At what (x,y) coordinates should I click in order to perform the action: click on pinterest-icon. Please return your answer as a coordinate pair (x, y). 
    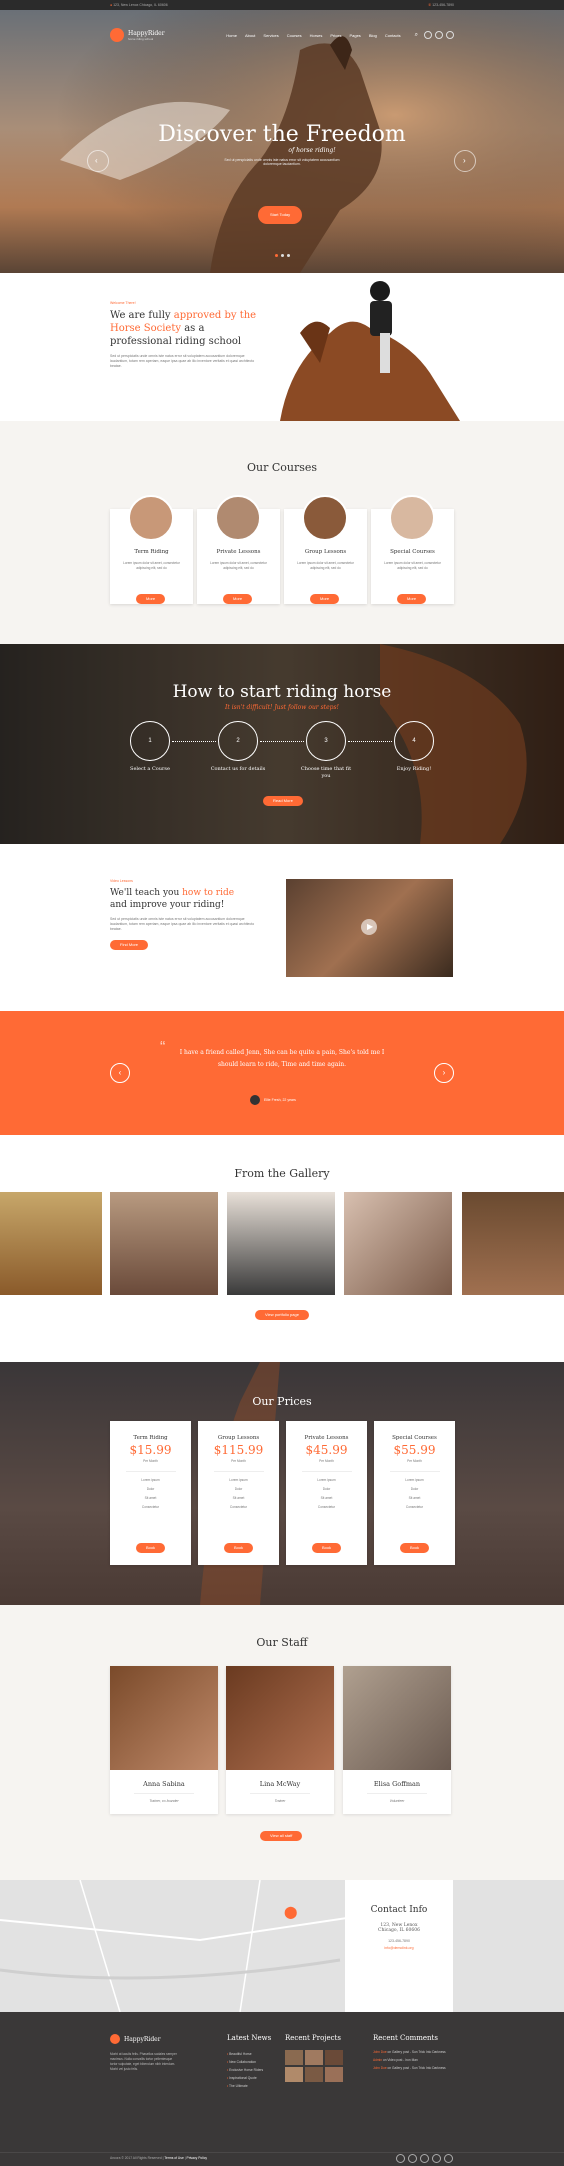
    Looking at the image, I should click on (448, 2158).